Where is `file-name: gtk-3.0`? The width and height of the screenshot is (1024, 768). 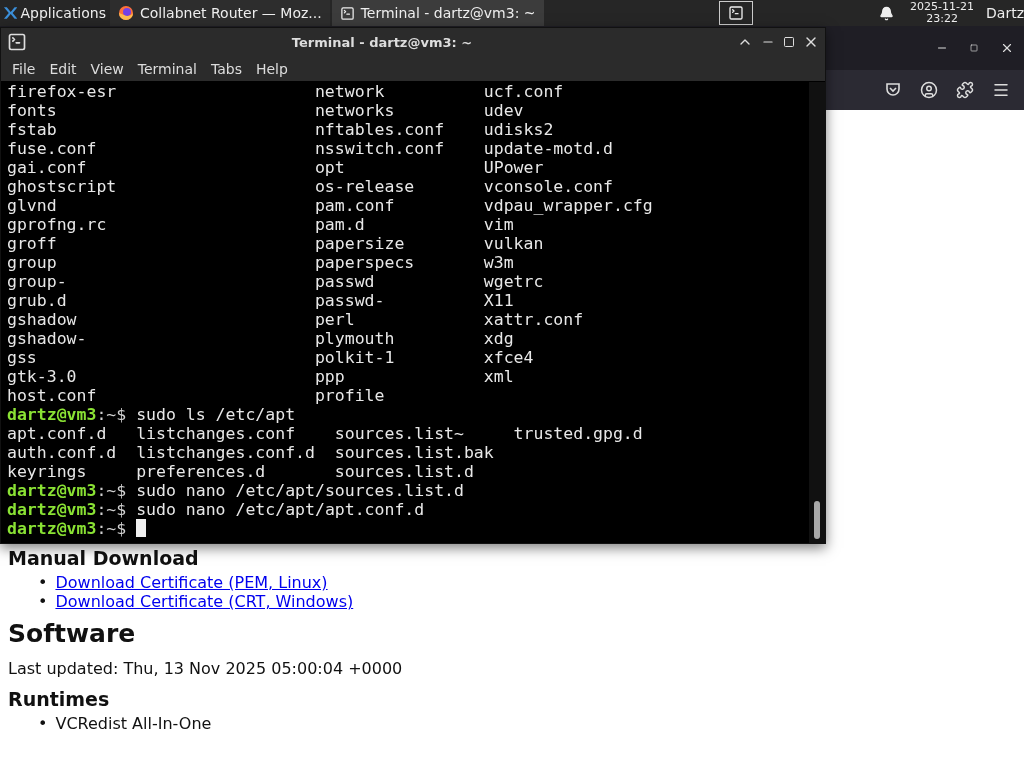
file-name: gtk-3.0 is located at coordinates (42, 376).